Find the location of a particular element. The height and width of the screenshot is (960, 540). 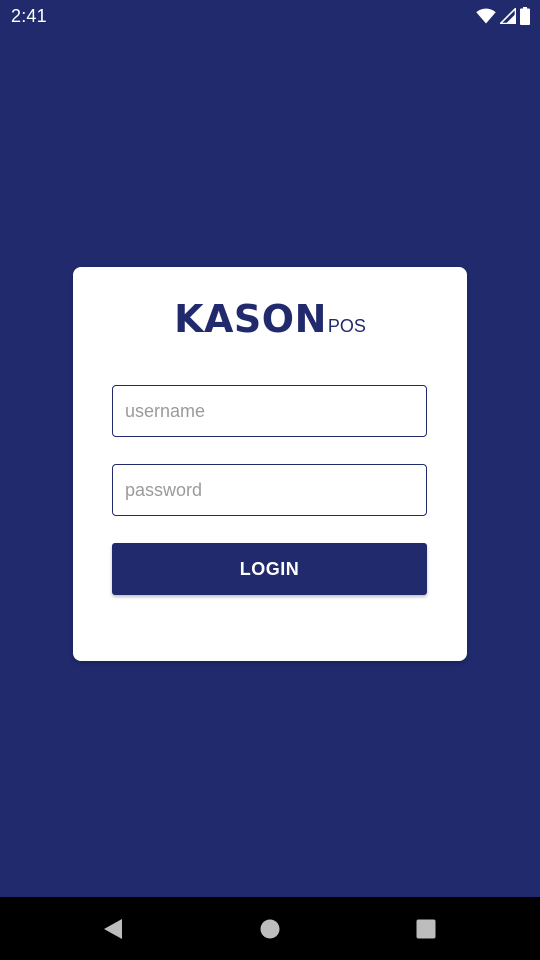

home-icon is located at coordinates (270, 929).